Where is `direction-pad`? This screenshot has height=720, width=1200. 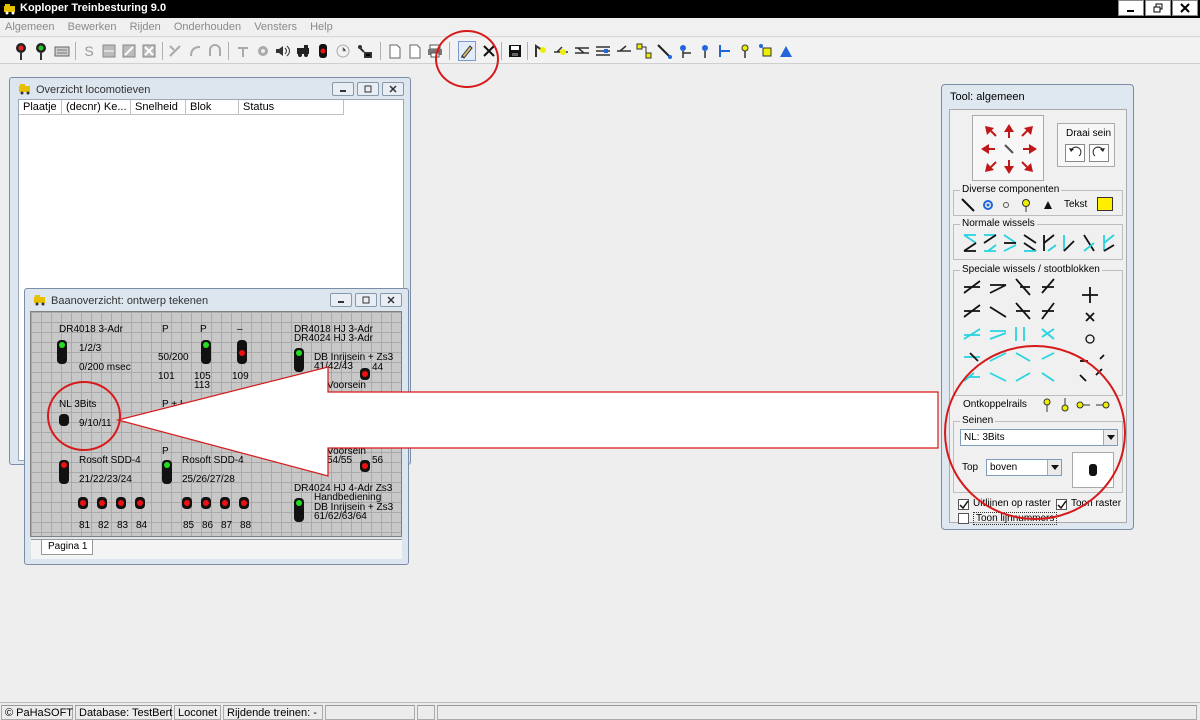
direction-pad is located at coordinates (1008, 148).